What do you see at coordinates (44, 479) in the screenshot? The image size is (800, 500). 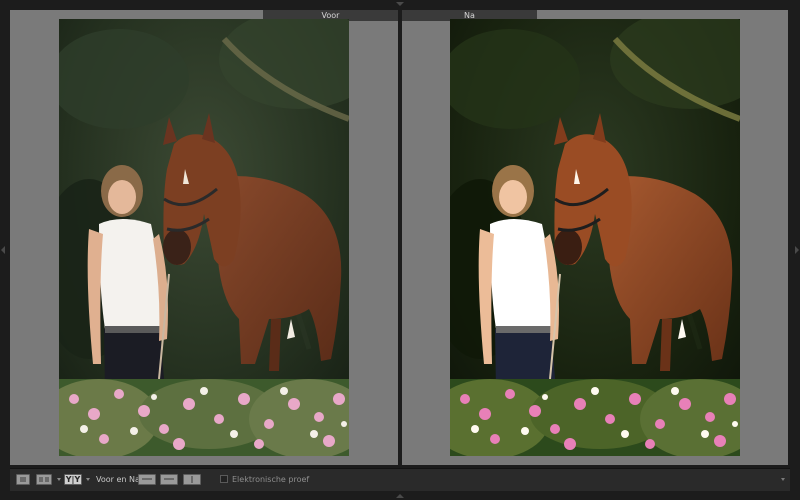 I see `grid-view-icon` at bounding box center [44, 479].